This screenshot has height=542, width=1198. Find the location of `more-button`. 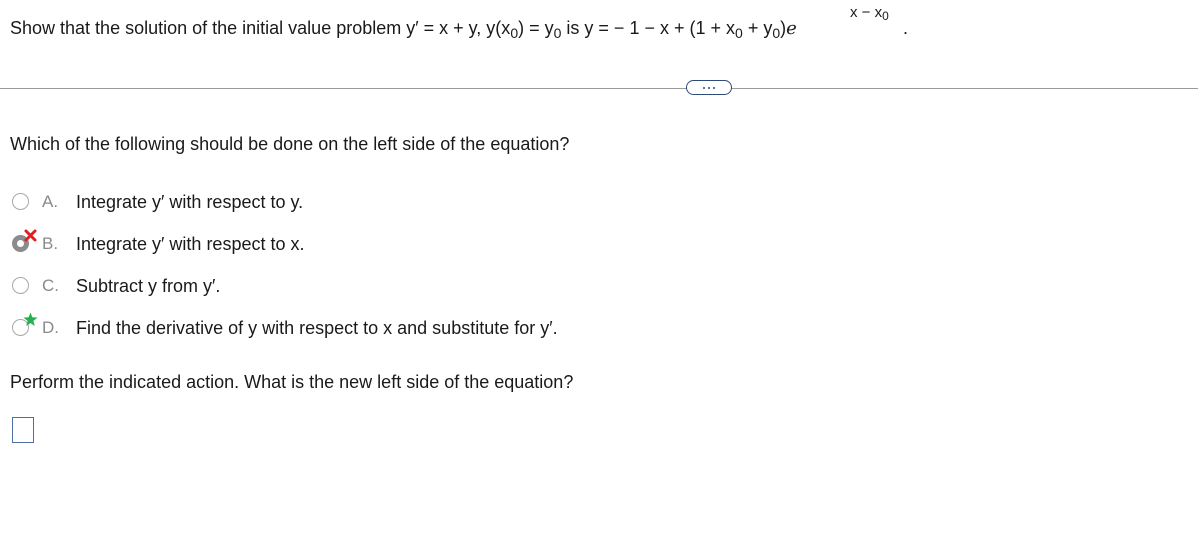

more-button is located at coordinates (709, 87).